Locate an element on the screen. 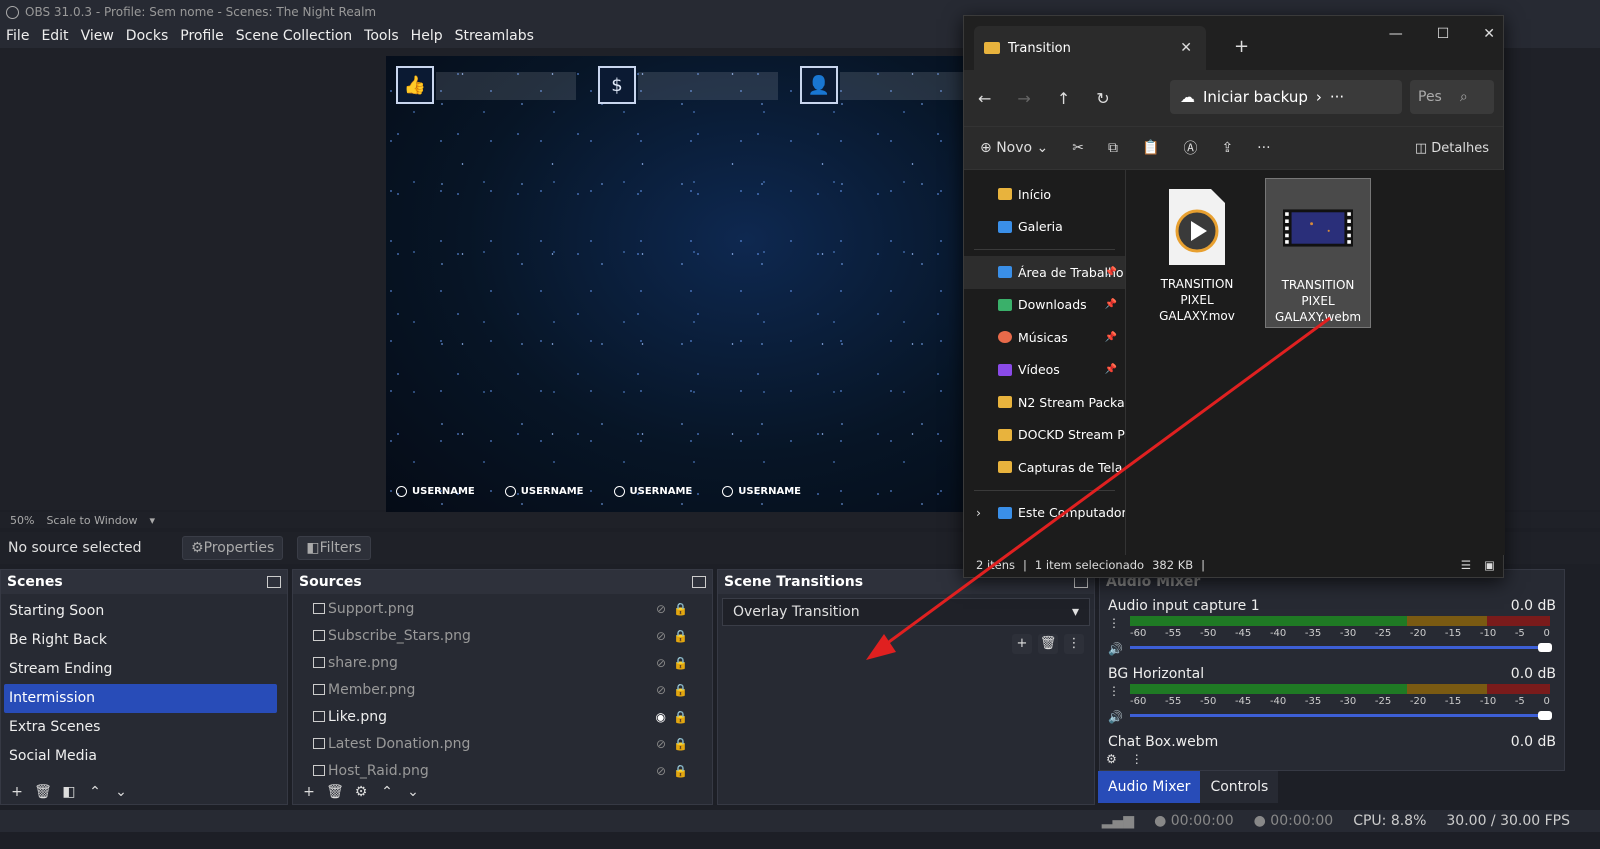 Image resolution: width=1600 pixels, height=849 pixels. scene-item-selected: Intermission is located at coordinates (140, 698).